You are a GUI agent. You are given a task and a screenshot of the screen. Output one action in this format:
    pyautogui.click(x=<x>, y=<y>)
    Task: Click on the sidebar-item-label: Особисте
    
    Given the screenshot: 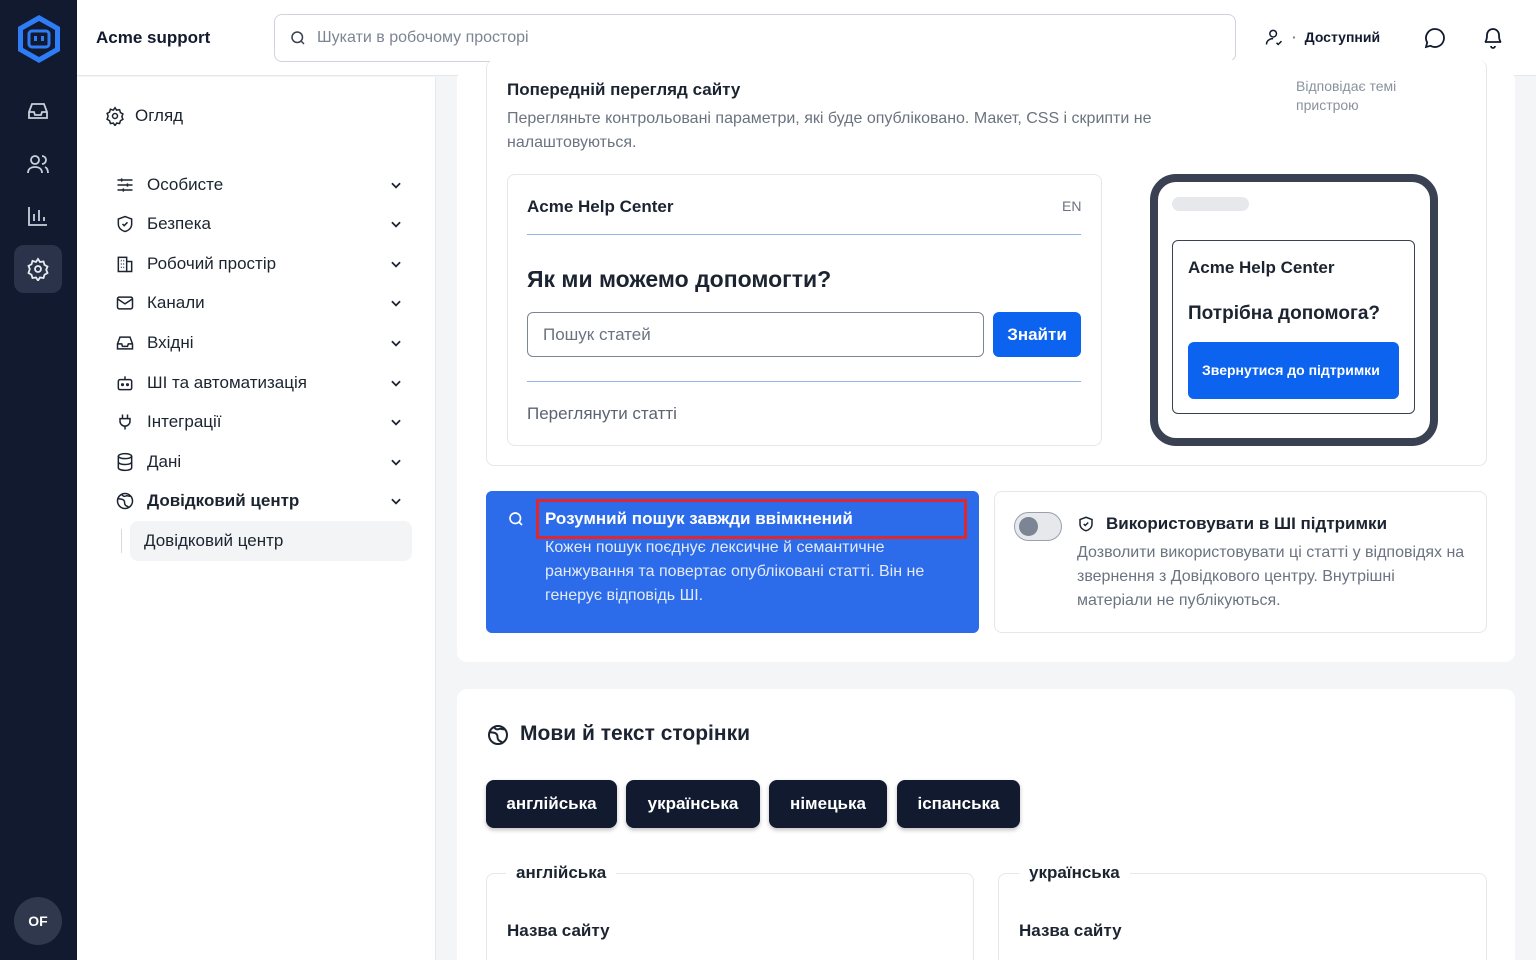 What is the action you would take?
    pyautogui.click(x=185, y=184)
    